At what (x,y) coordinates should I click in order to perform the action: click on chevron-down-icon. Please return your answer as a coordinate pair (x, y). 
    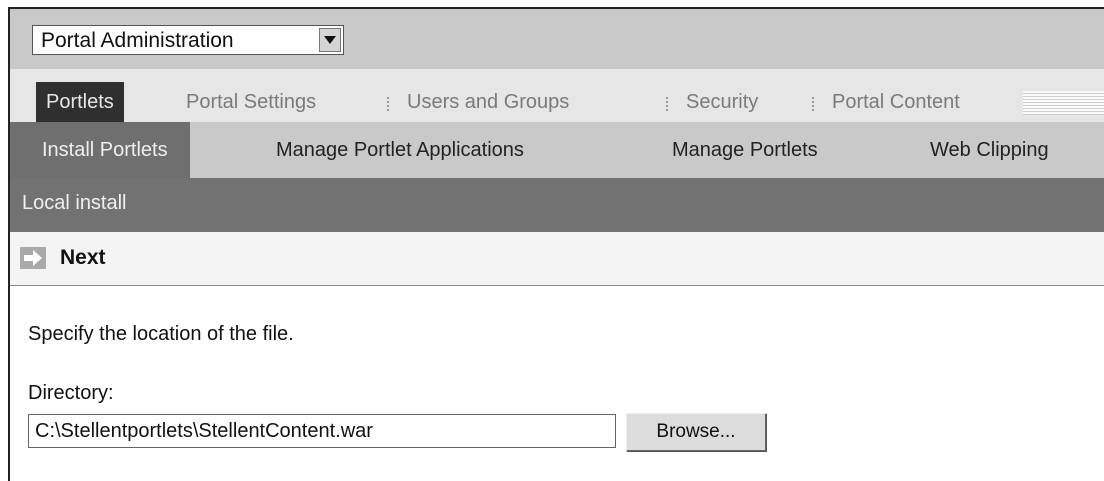
    Looking at the image, I should click on (330, 40).